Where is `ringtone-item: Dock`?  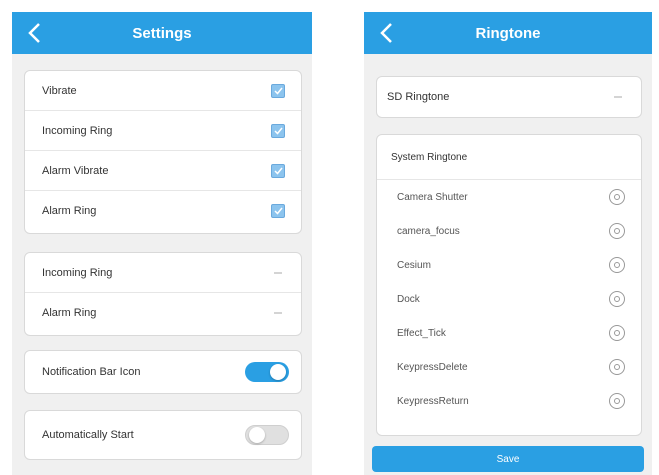
ringtone-item: Dock is located at coordinates (509, 299).